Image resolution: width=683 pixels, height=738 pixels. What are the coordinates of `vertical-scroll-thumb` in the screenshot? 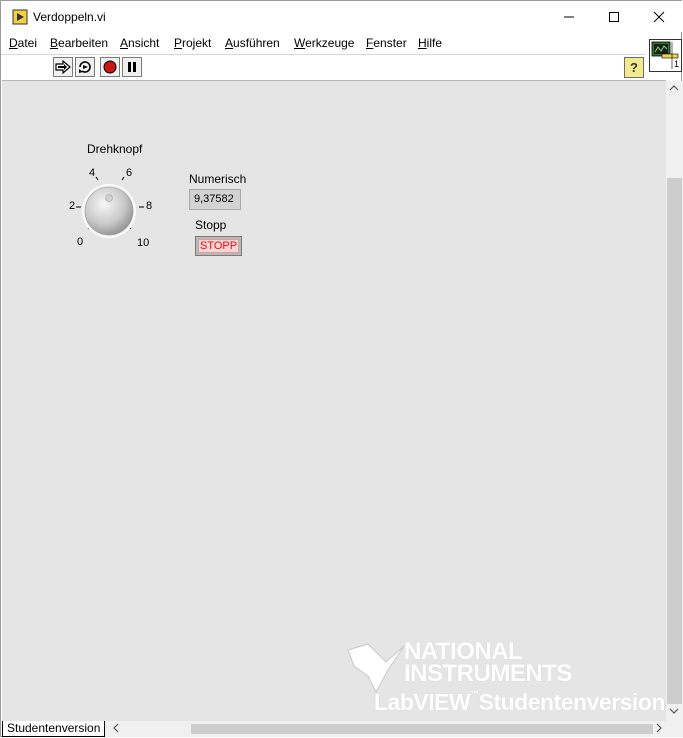 It's located at (674, 441).